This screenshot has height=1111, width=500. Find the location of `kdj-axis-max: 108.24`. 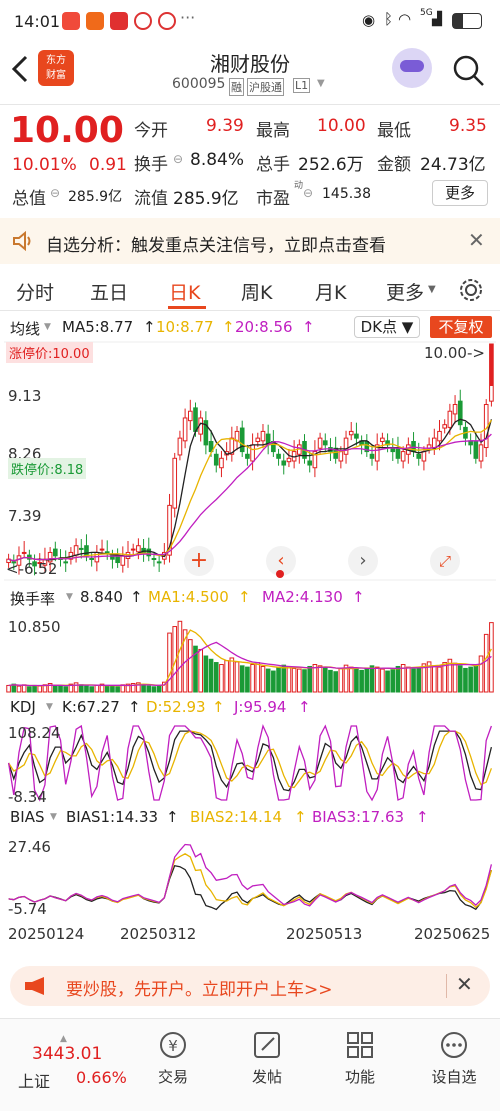

kdj-axis-max: 108.24 is located at coordinates (34, 733).